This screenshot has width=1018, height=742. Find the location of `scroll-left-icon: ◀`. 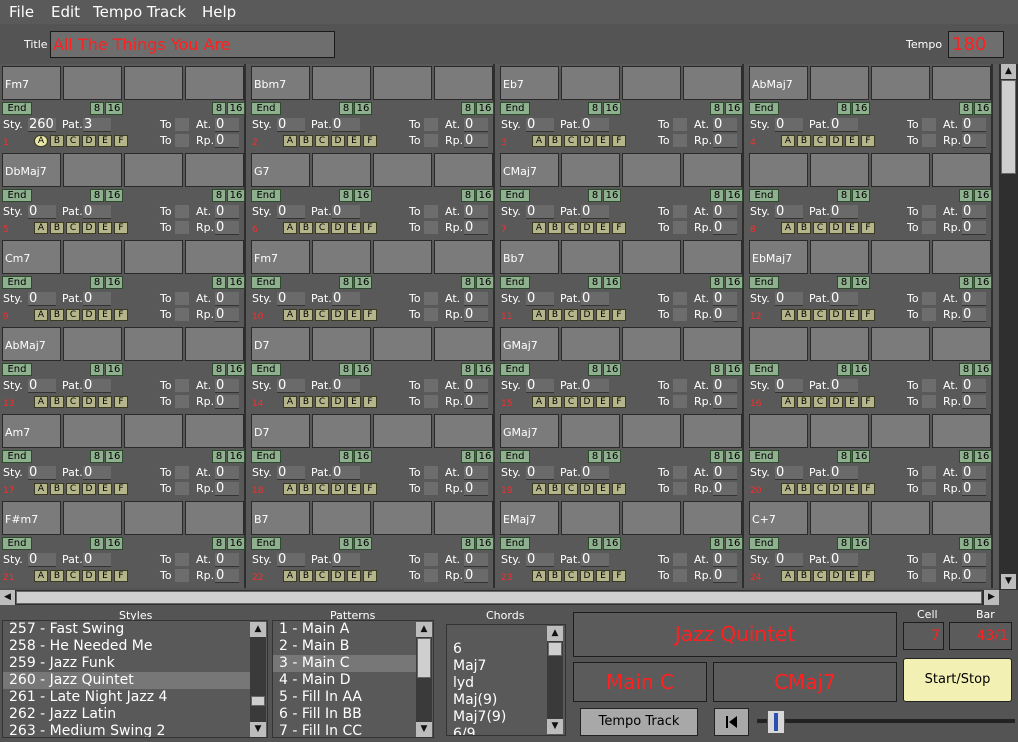

scroll-left-icon: ◀ is located at coordinates (7, 597).